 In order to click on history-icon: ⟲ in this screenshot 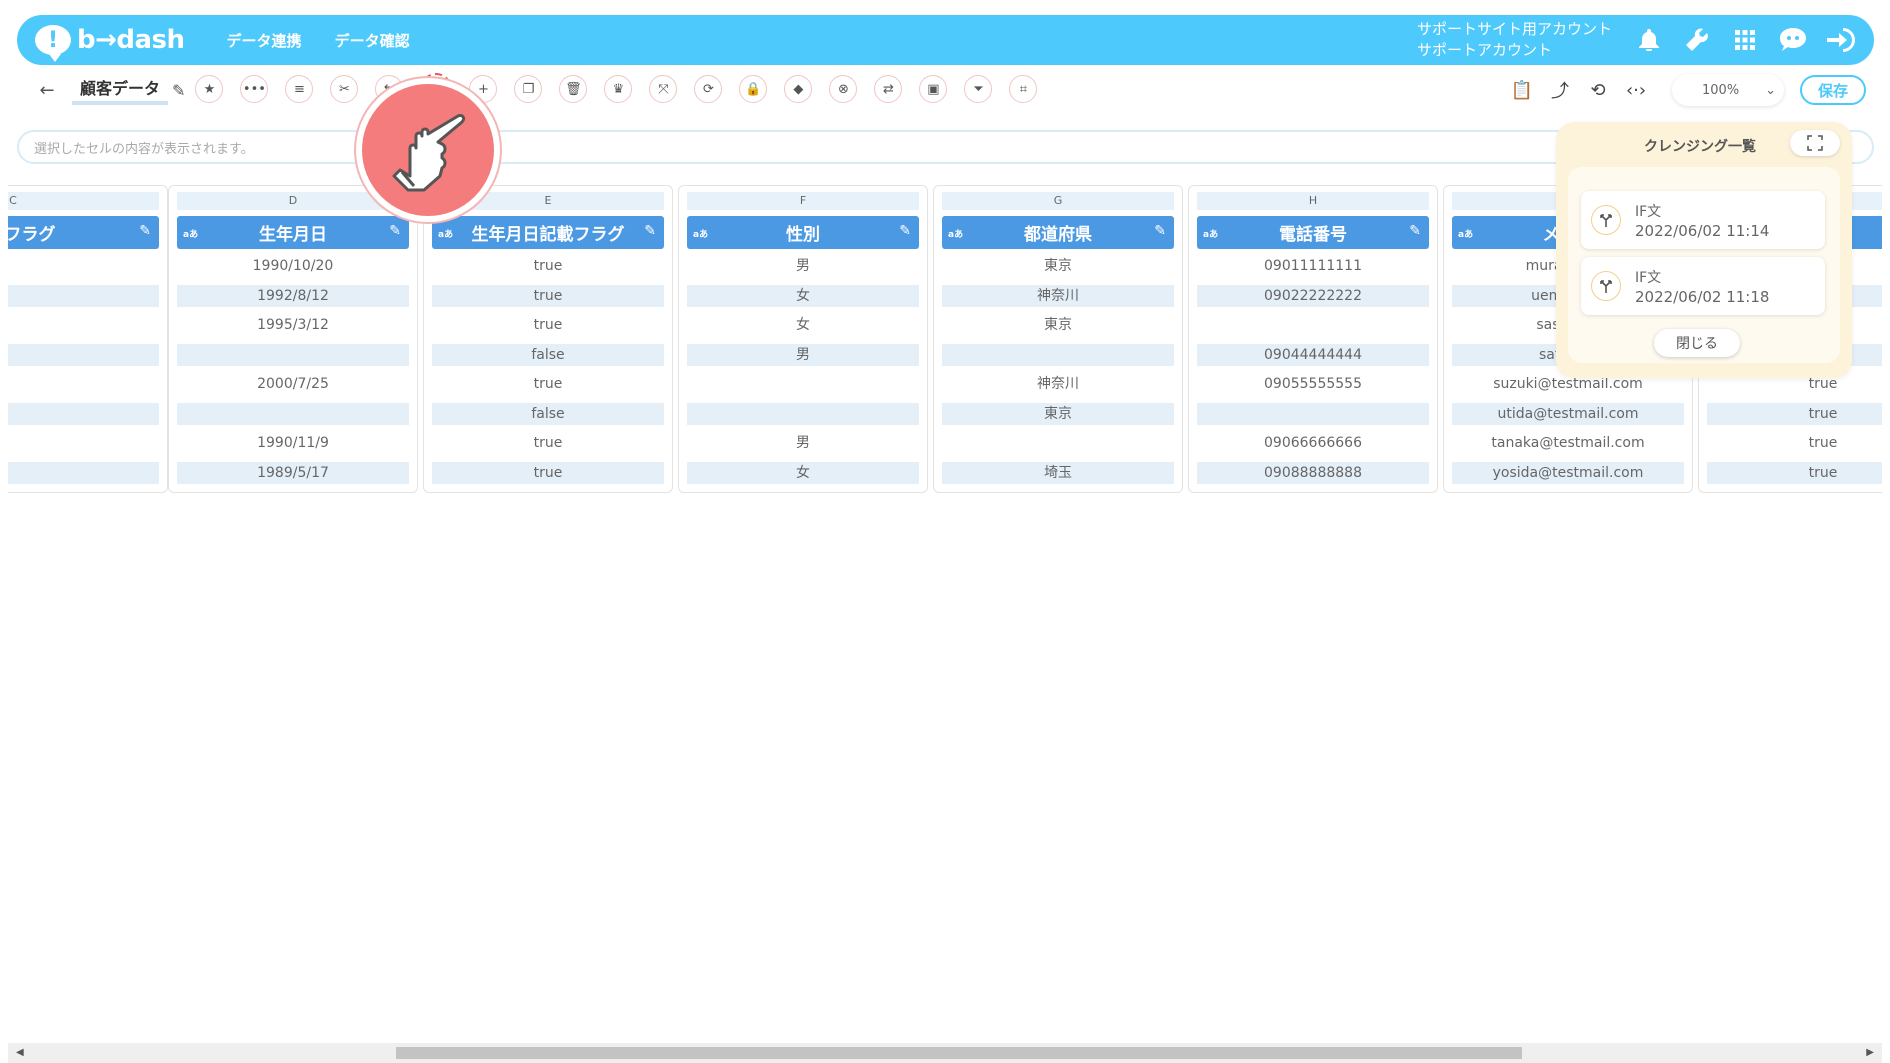, I will do `click(1598, 90)`.